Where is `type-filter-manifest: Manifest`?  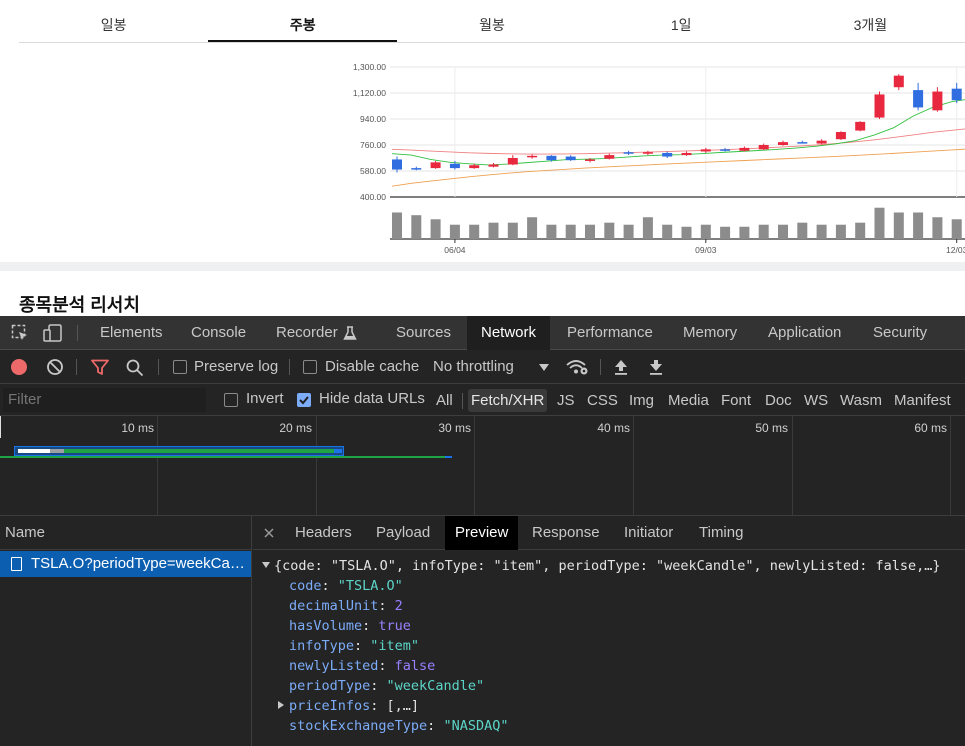
type-filter-manifest: Manifest is located at coordinates (922, 400).